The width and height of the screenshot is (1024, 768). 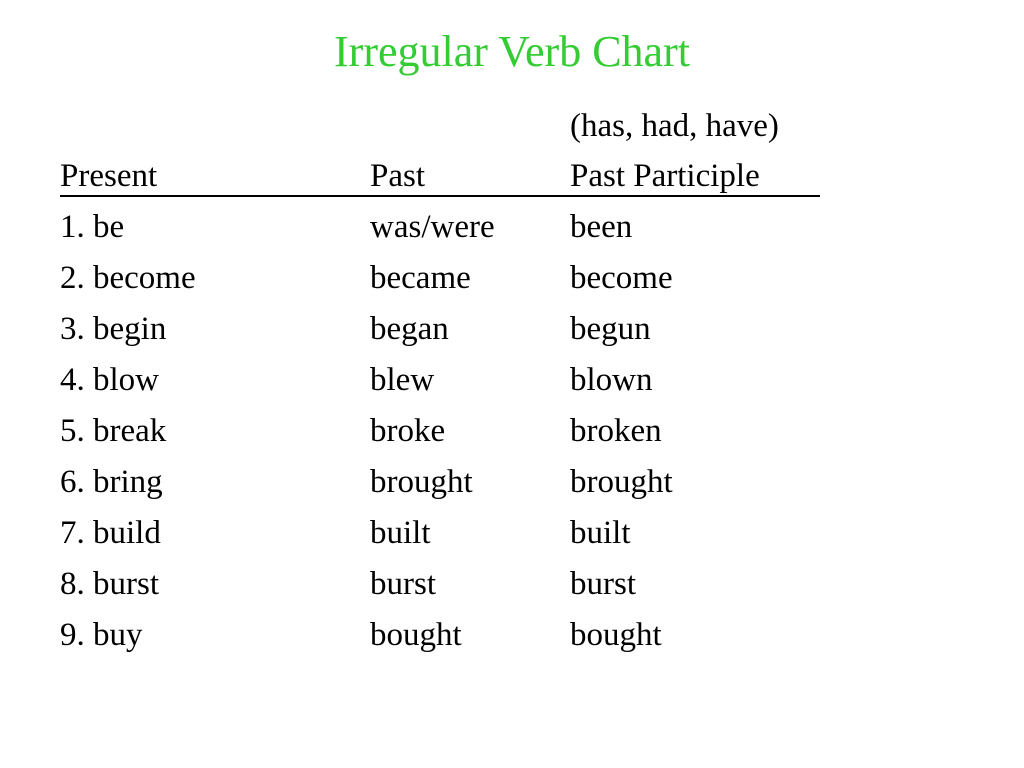 What do you see at coordinates (510, 334) in the screenshot?
I see `table-row: 3. begin began begun` at bounding box center [510, 334].